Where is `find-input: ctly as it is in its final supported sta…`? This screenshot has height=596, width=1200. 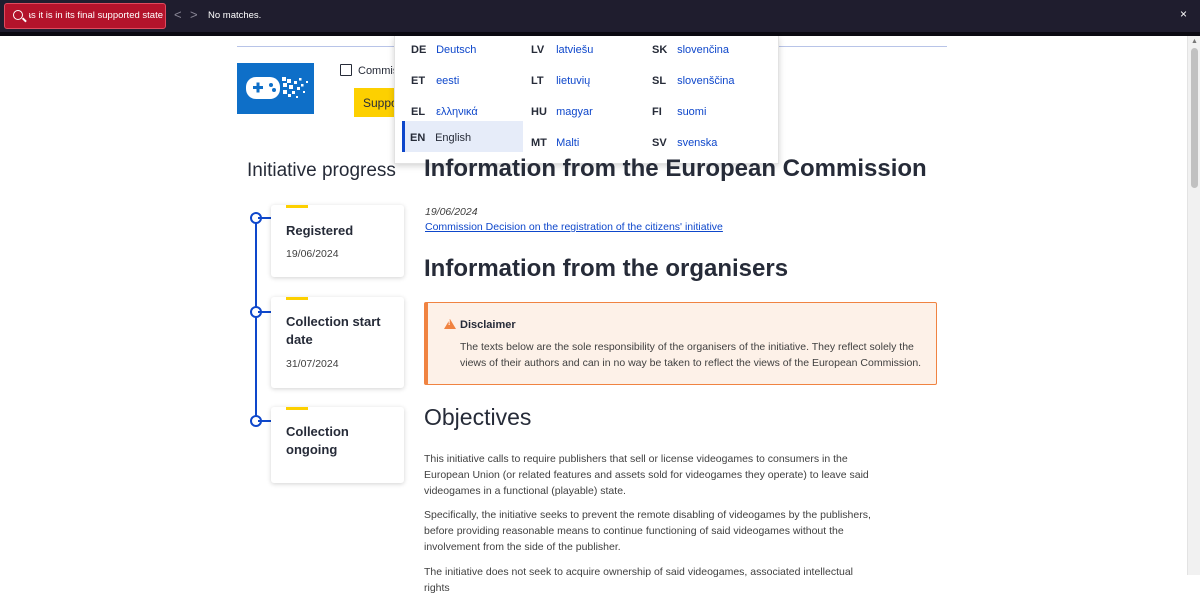
find-input: ctly as it is in its final supported sta… is located at coordinates (85, 16).